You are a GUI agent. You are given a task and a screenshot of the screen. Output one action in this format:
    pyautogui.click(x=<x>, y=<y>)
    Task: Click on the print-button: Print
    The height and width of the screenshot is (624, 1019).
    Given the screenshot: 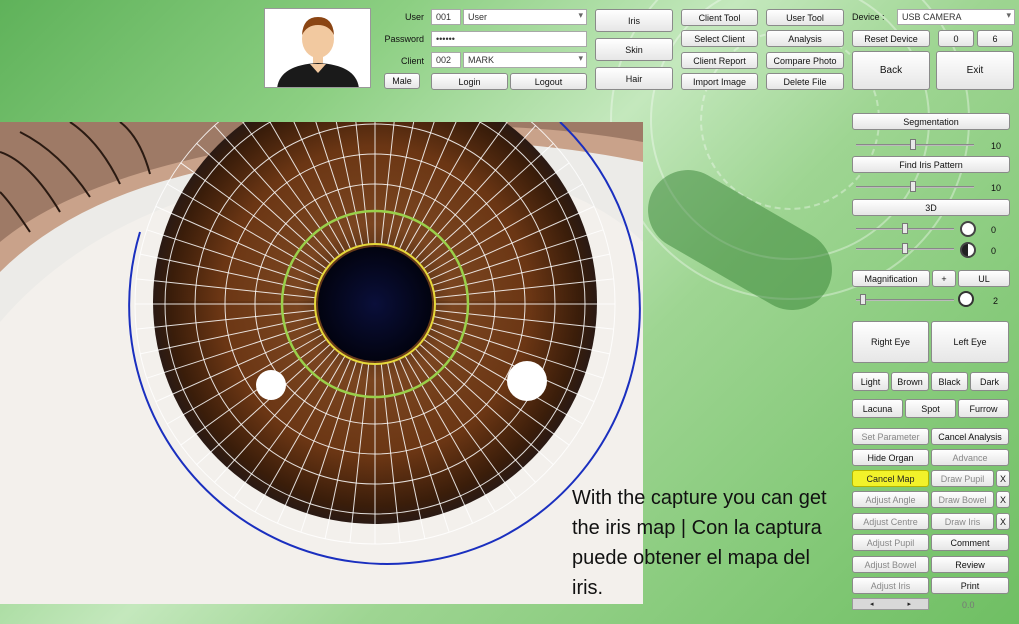 What is the action you would take?
    pyautogui.click(x=970, y=585)
    